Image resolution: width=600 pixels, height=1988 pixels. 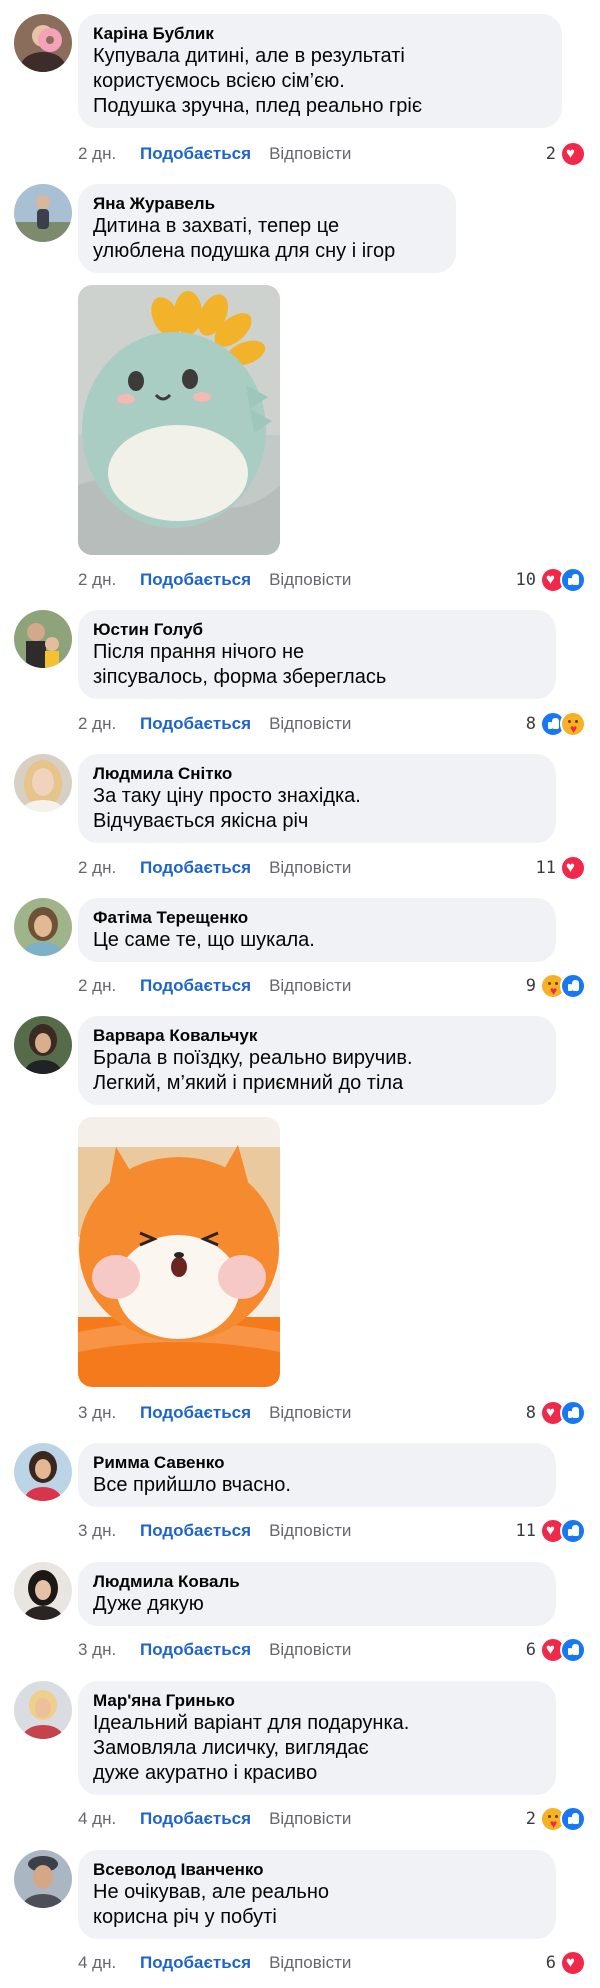 I want to click on comment-author: Юстин Голуб, so click(x=316, y=629).